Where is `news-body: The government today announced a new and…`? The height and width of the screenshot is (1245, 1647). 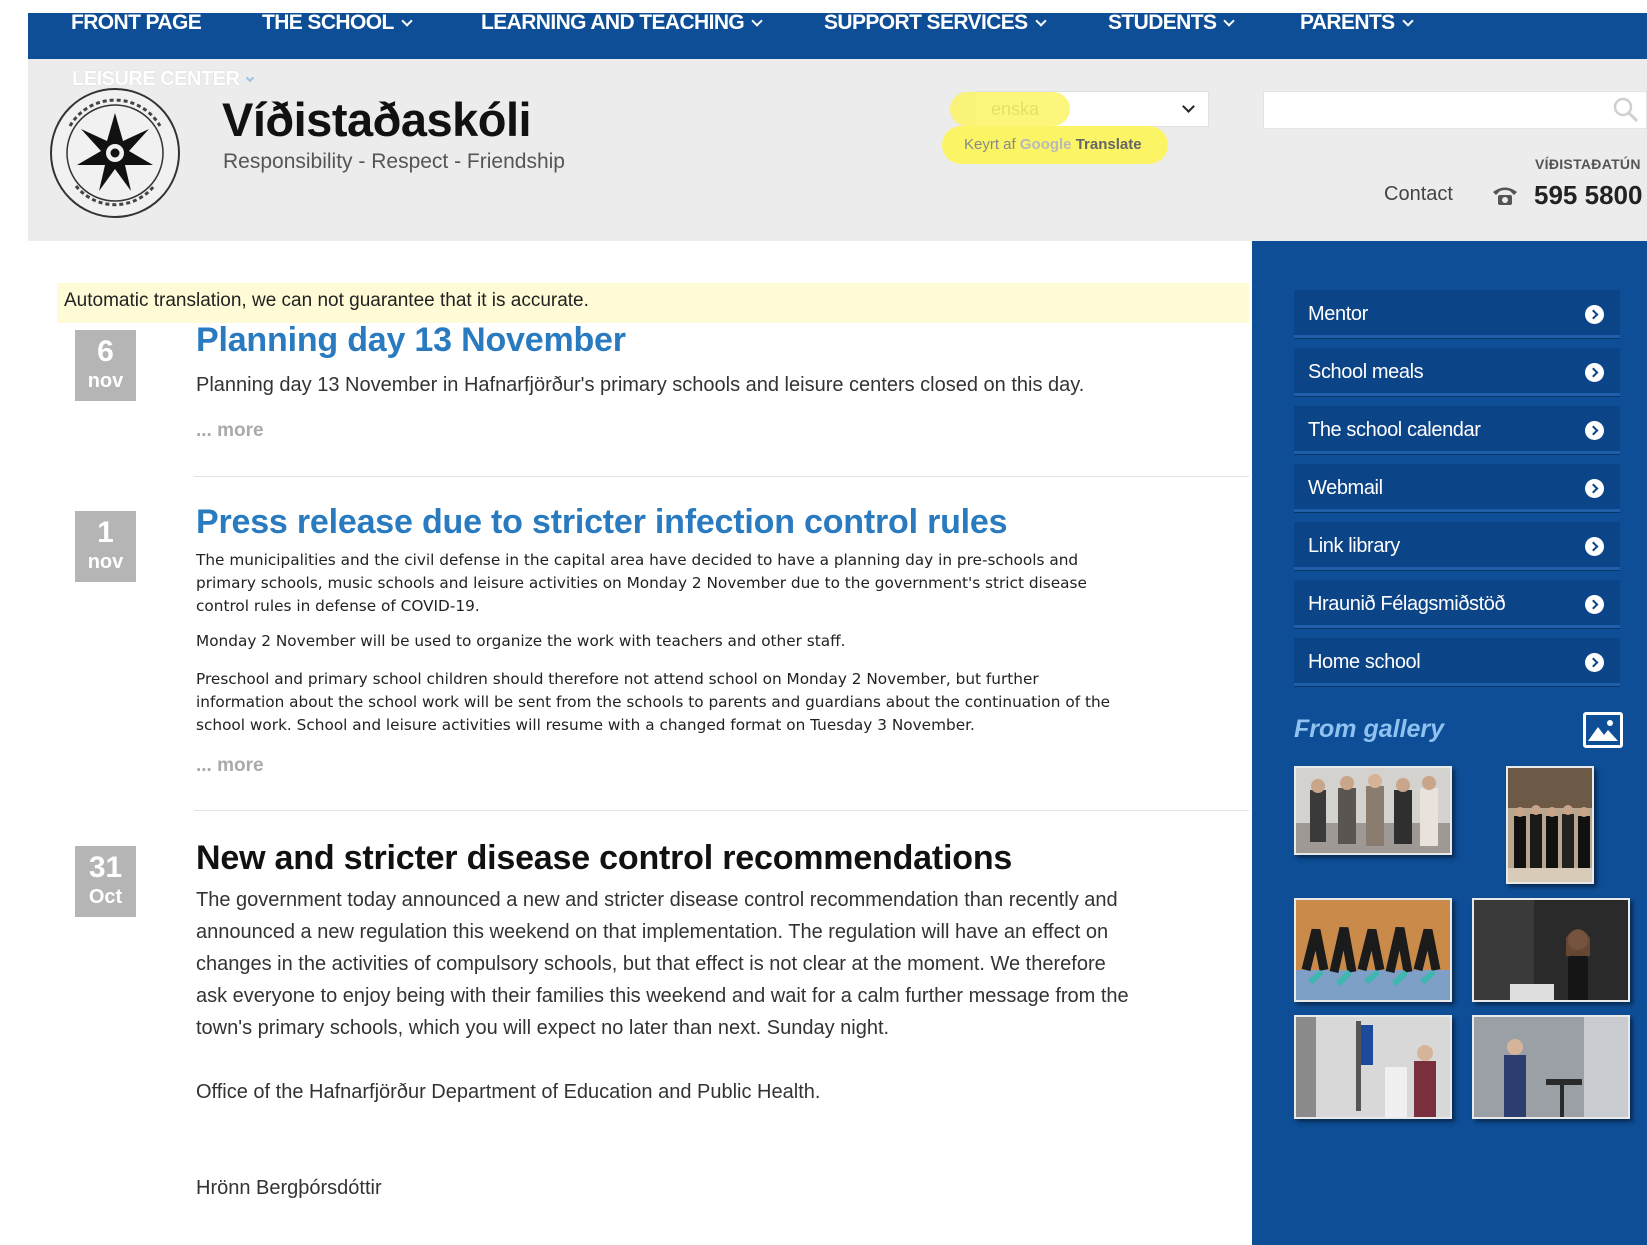 news-body: The government today announced a new and… is located at coordinates (662, 964).